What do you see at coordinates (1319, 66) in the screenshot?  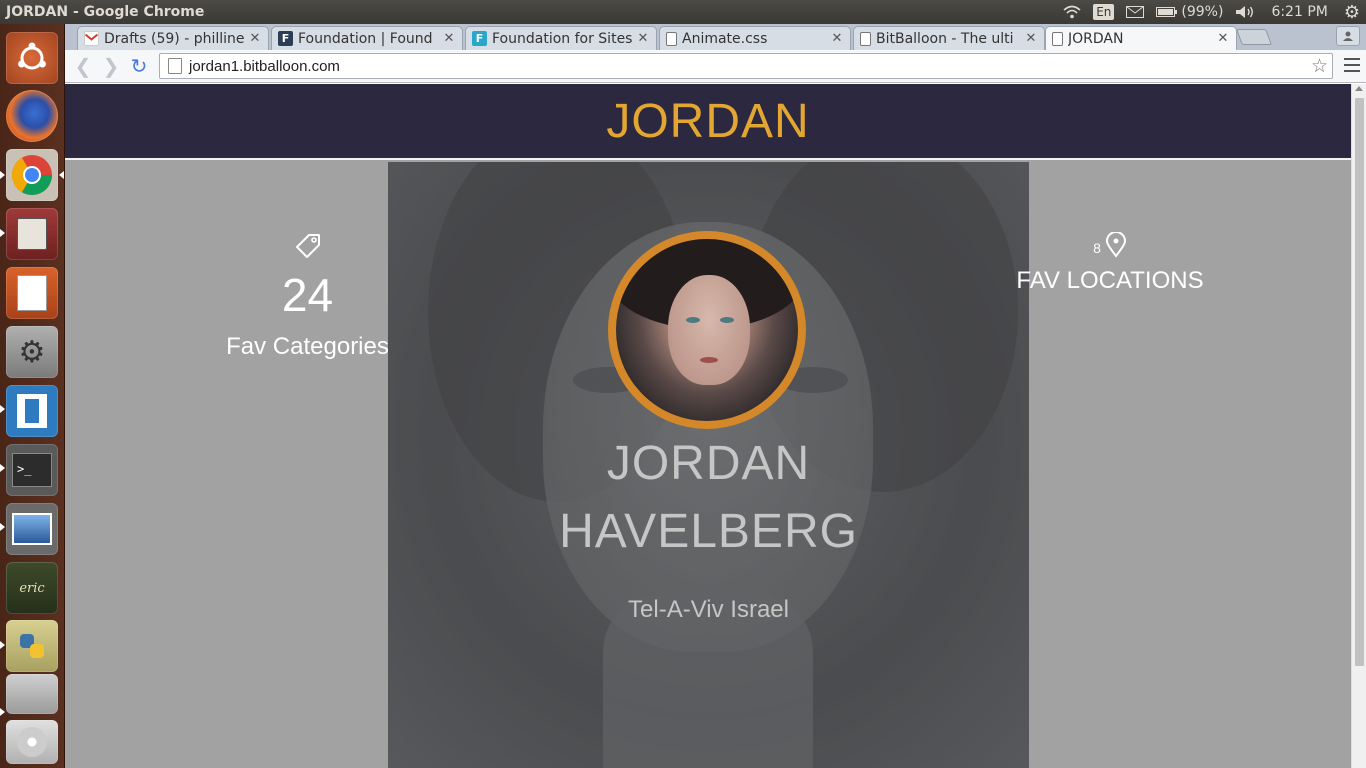 I see `bookmark-star-icon: ☆` at bounding box center [1319, 66].